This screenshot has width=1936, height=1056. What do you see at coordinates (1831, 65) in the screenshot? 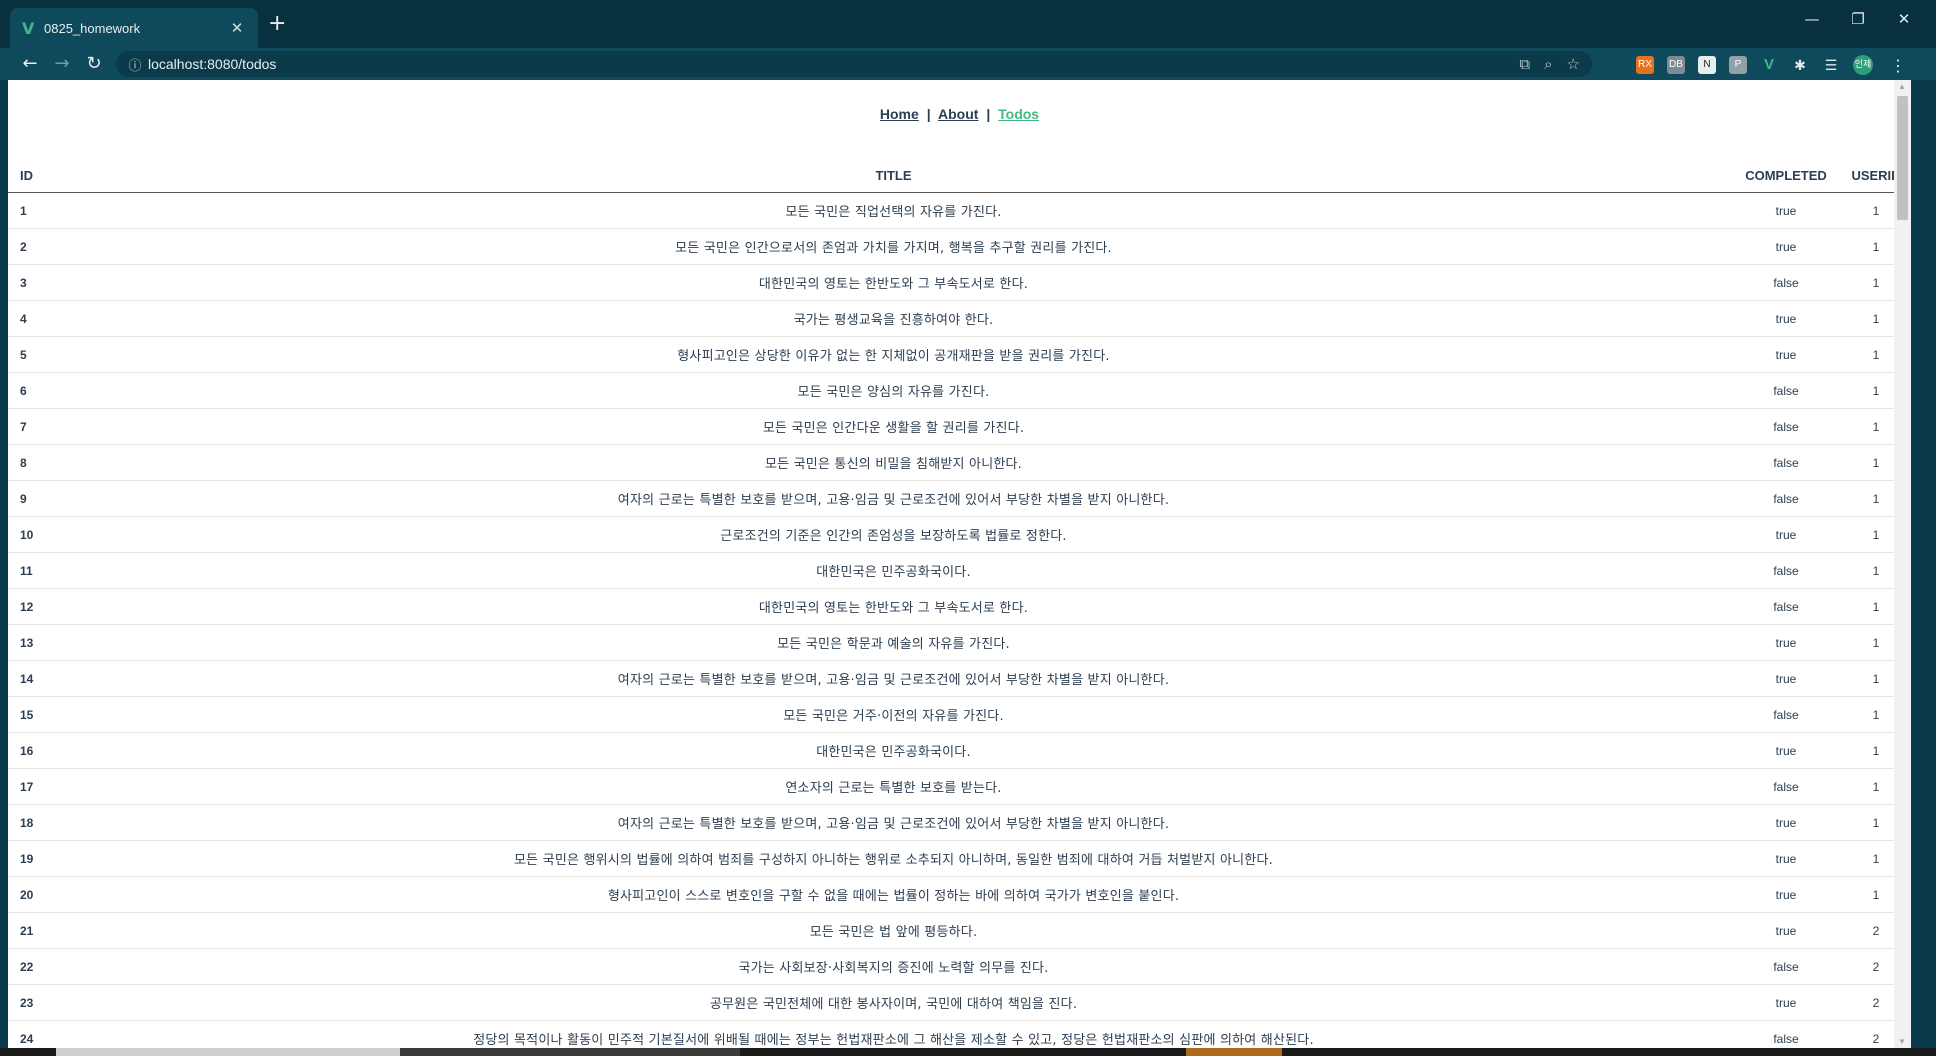
I see `reading-list-icon: ☰` at bounding box center [1831, 65].